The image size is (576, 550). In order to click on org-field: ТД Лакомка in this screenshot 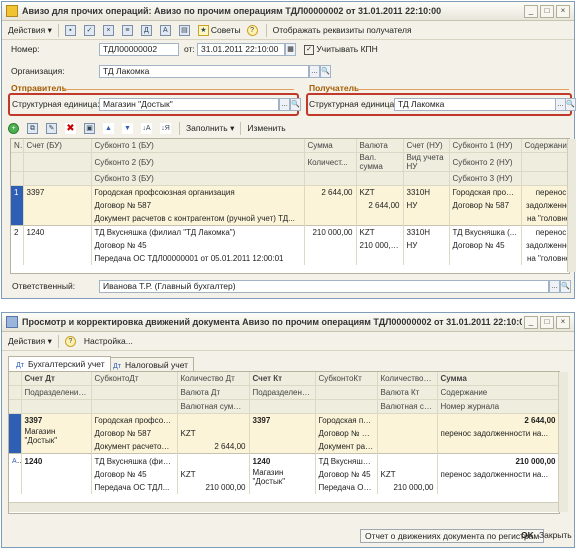, I will do `click(204, 71)`.